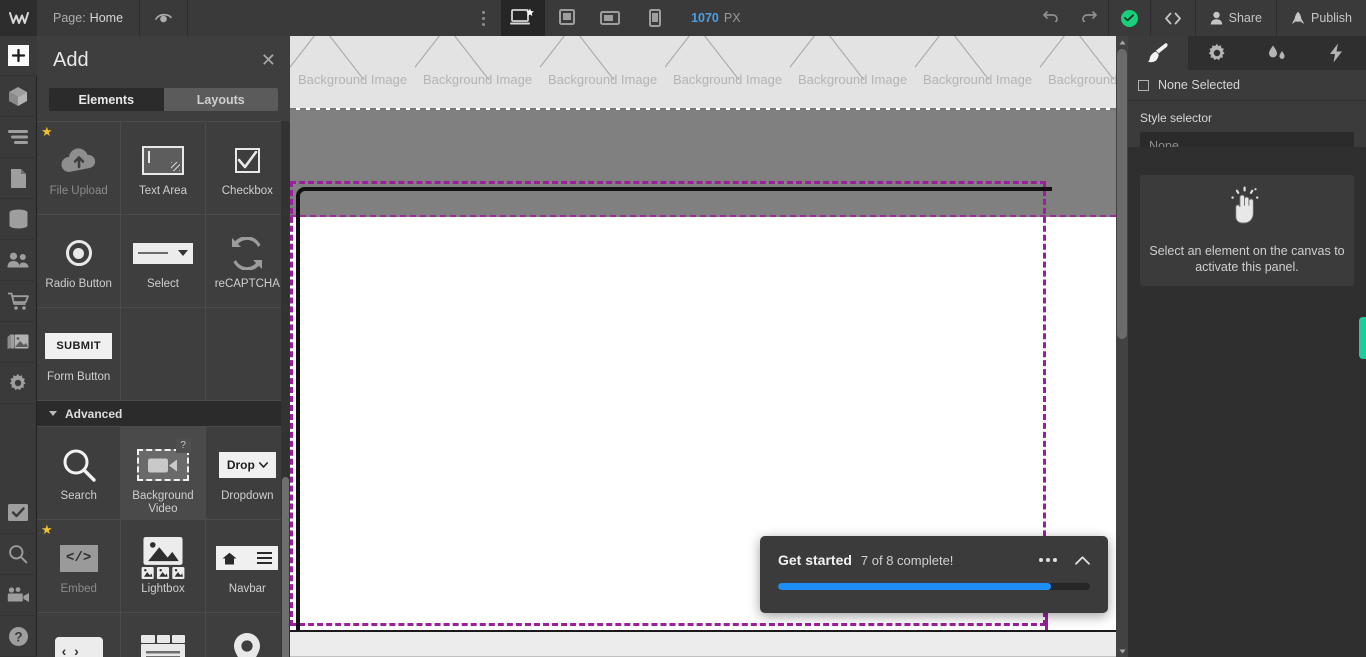 The height and width of the screenshot is (657, 1366). I want to click on scroll-up-arrow-icon, so click(1122, 42).